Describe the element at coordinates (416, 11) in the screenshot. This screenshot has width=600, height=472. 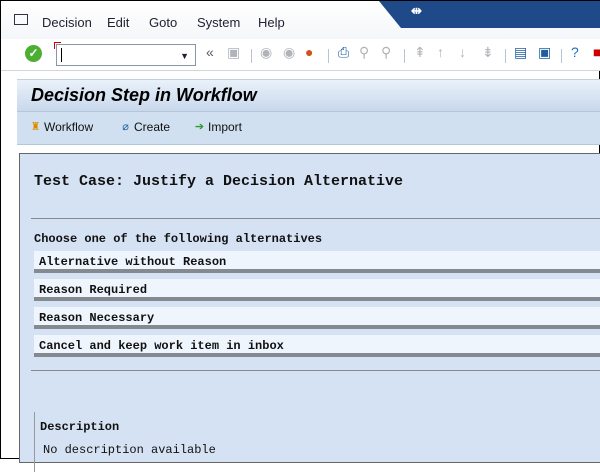
I see `resize-icon: ⇹` at that location.